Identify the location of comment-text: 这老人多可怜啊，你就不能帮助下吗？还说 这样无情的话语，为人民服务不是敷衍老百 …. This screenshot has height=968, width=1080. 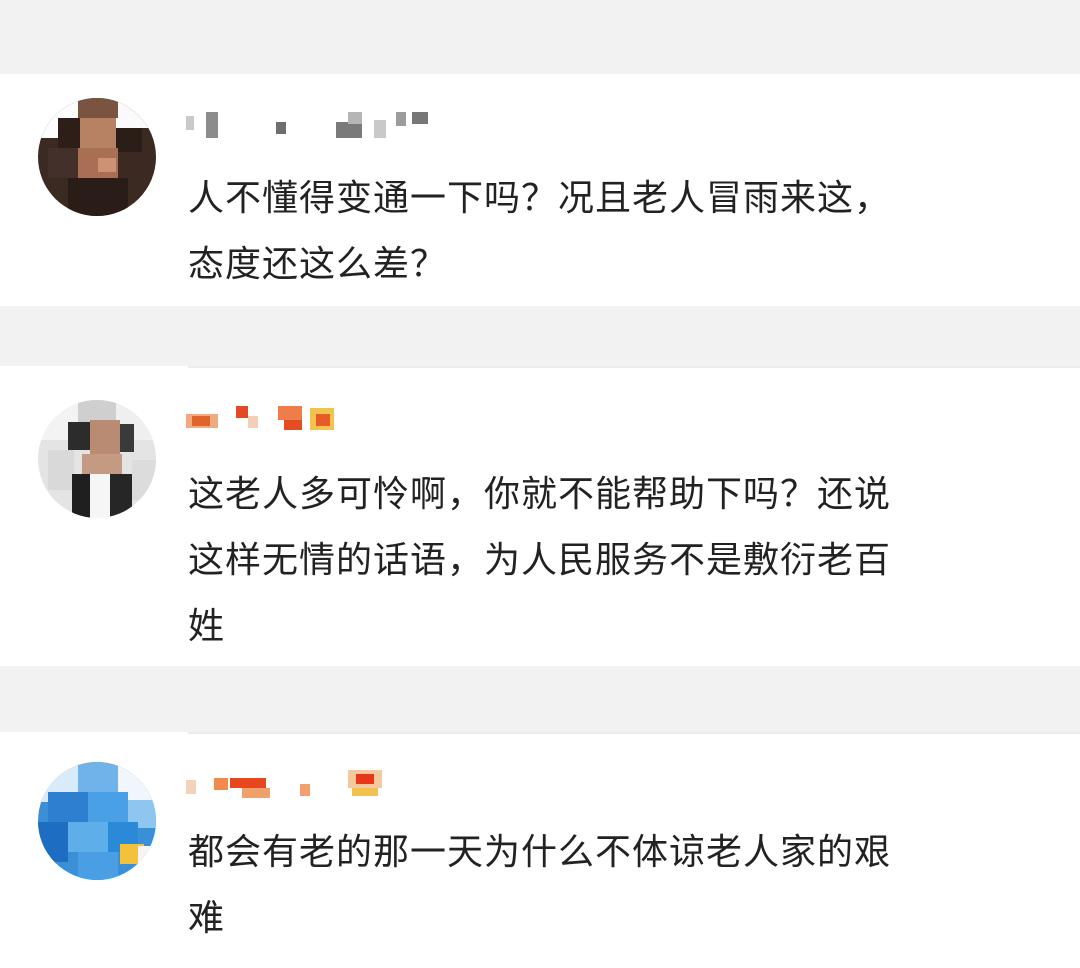
(540, 560).